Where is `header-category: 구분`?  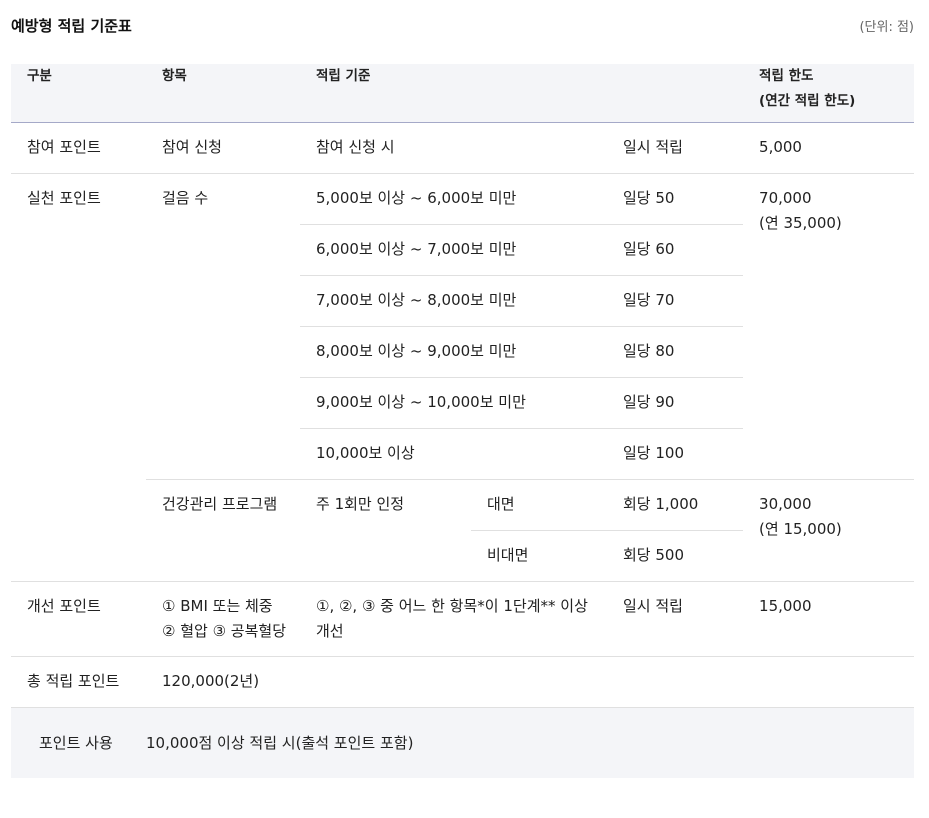 header-category: 구분 is located at coordinates (78, 93).